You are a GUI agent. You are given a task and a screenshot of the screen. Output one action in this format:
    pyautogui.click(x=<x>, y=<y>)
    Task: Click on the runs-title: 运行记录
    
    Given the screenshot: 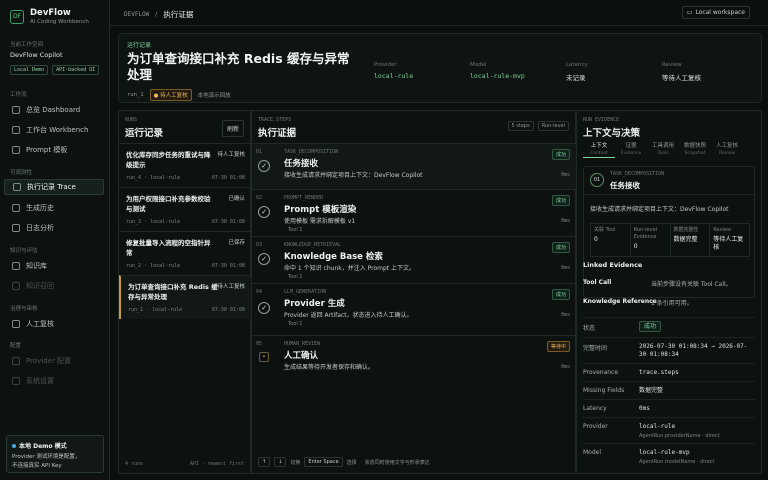 What is the action you would take?
    pyautogui.click(x=144, y=133)
    